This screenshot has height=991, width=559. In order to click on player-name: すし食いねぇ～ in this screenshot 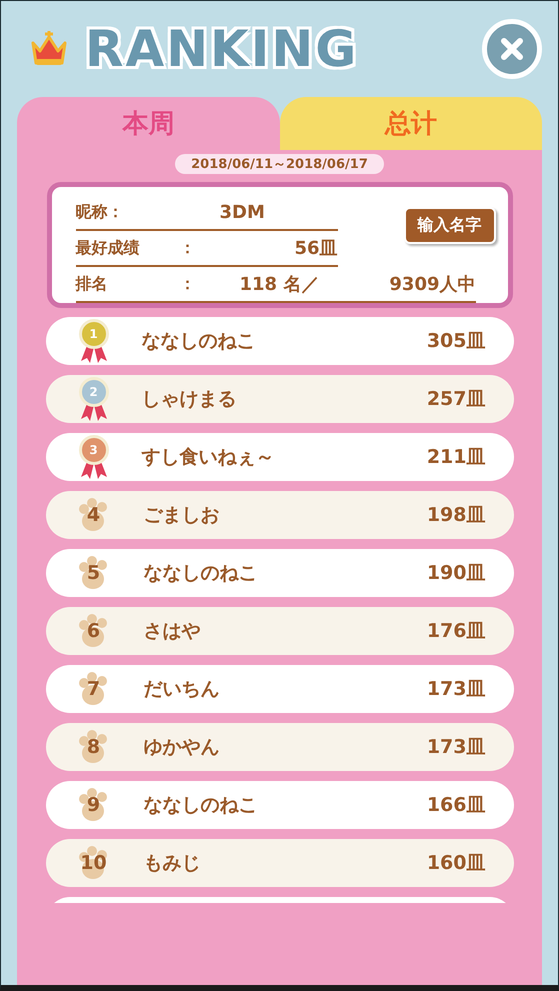, I will do `click(208, 457)`.